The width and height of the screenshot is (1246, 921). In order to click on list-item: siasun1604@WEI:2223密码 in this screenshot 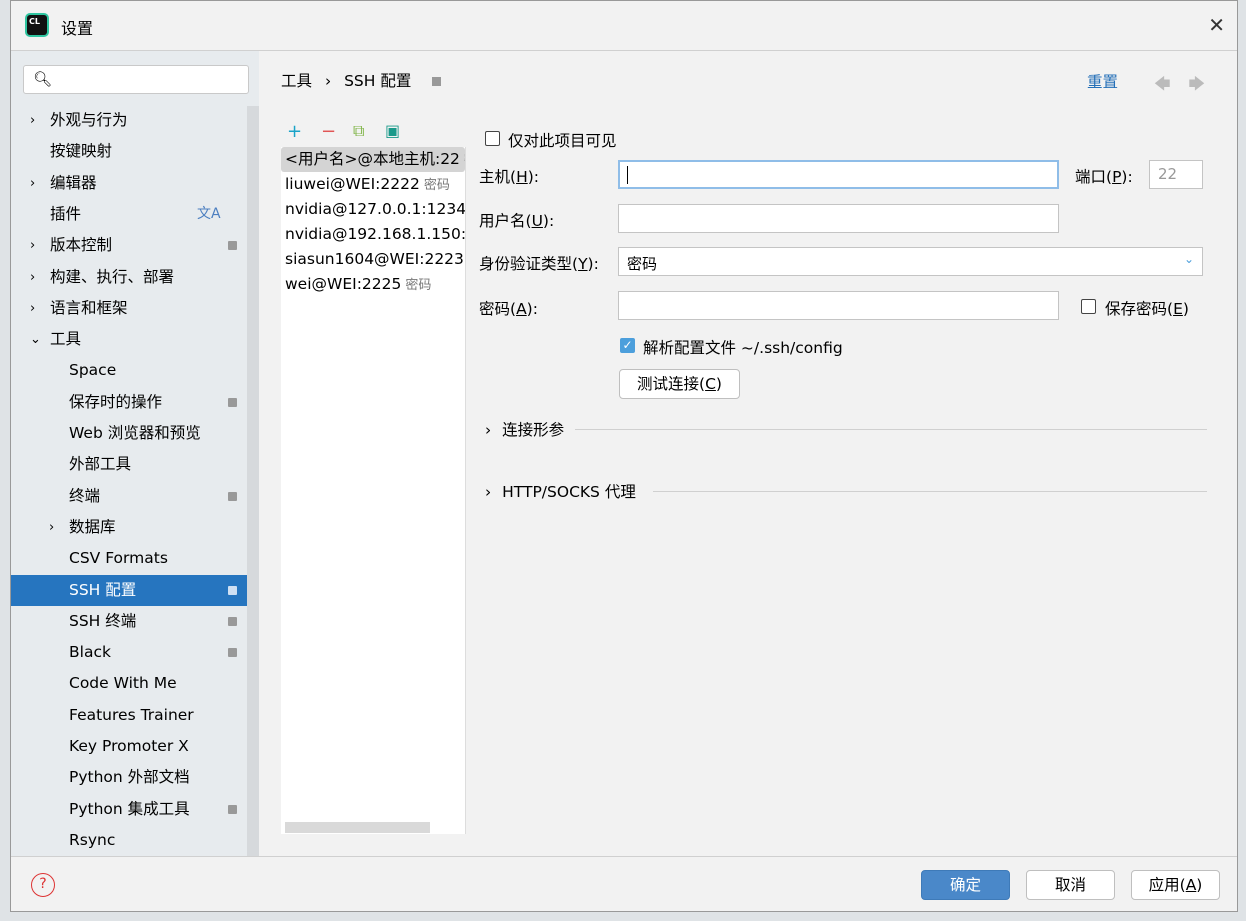, I will do `click(373, 259)`.